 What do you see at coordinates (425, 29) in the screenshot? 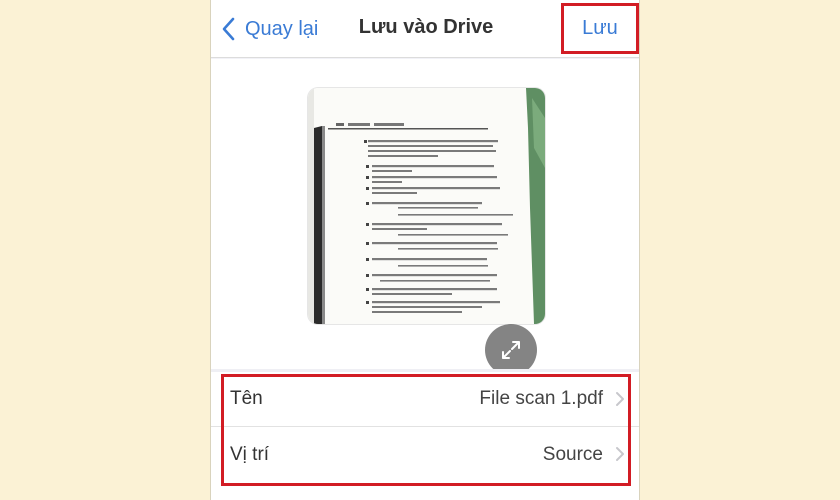
I see `navigation-bar: Quay lại Lưu vào Drive Lưu` at bounding box center [425, 29].